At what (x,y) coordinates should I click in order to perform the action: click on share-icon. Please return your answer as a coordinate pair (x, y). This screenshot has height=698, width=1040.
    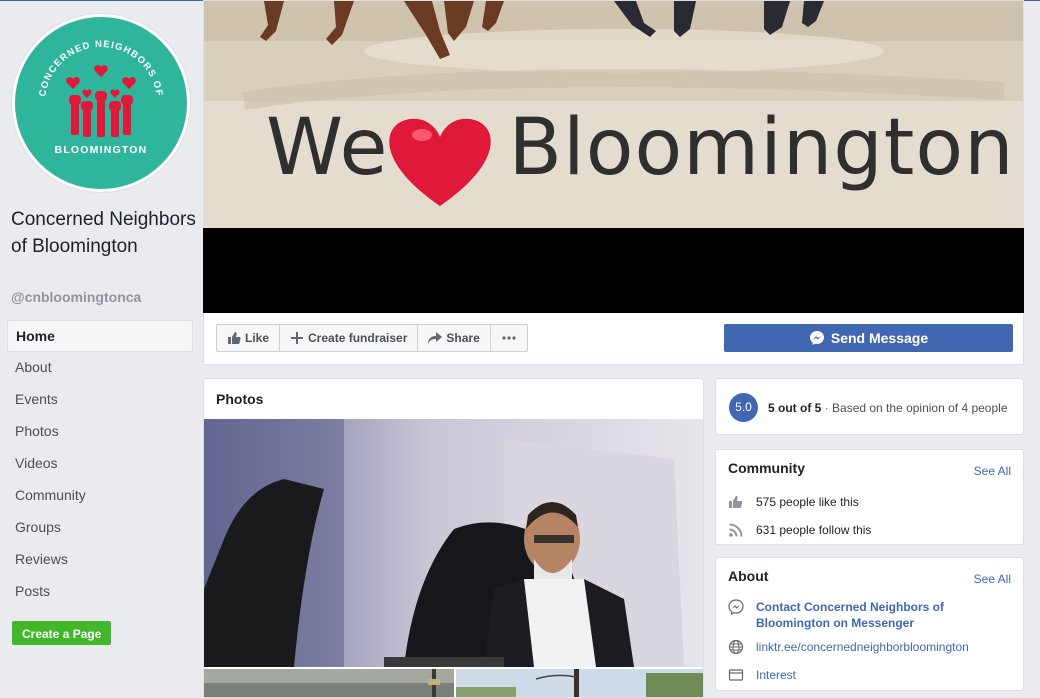
    Looking at the image, I should click on (435, 338).